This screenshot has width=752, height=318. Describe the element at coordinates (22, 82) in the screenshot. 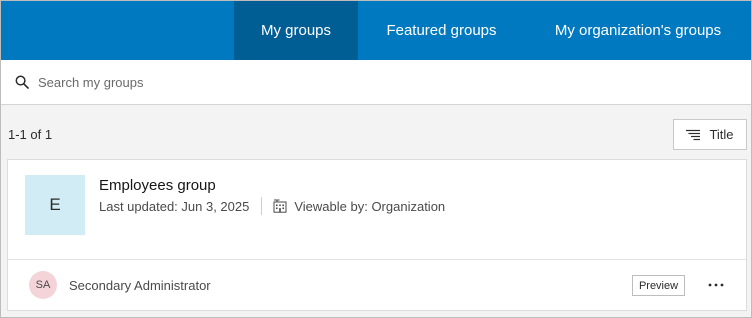

I see `search-icon` at that location.